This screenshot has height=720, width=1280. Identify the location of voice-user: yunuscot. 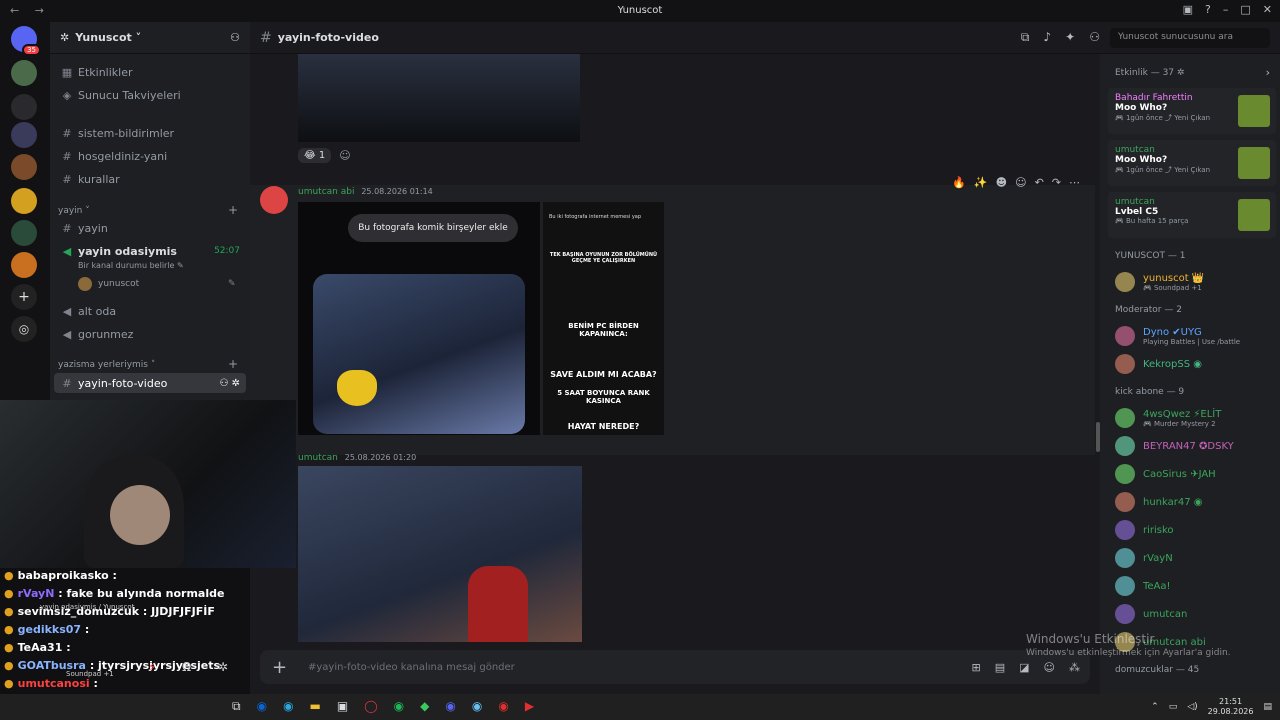
(108, 284).